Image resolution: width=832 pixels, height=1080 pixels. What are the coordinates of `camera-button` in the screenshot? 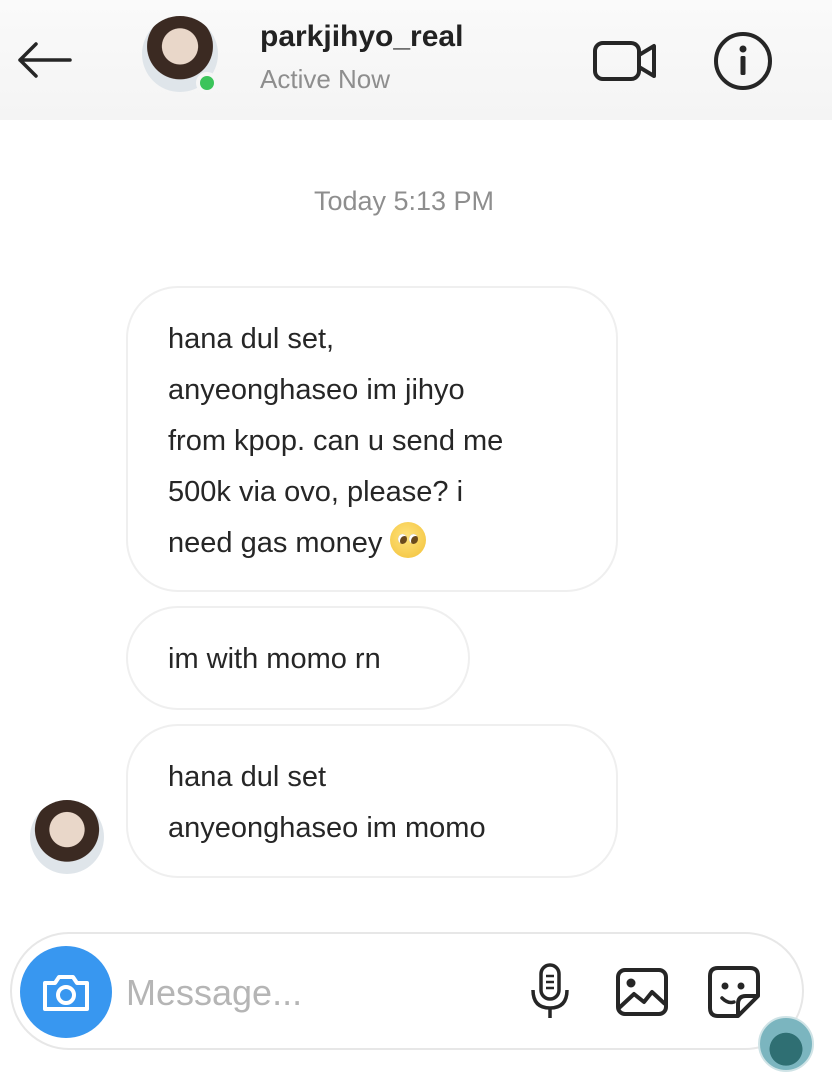 It's located at (66, 992).